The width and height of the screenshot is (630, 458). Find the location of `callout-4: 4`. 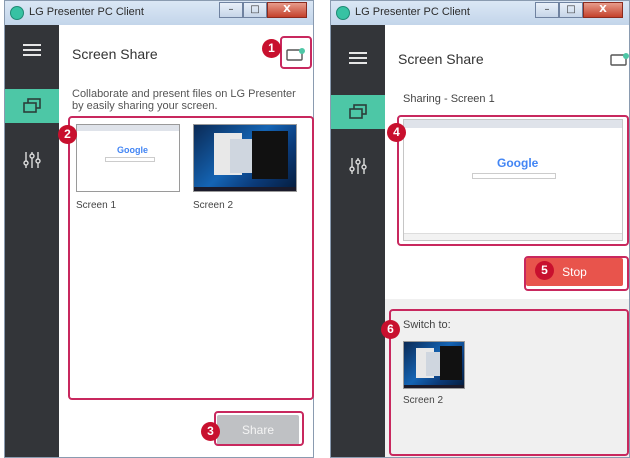

callout-4: 4 is located at coordinates (396, 132).